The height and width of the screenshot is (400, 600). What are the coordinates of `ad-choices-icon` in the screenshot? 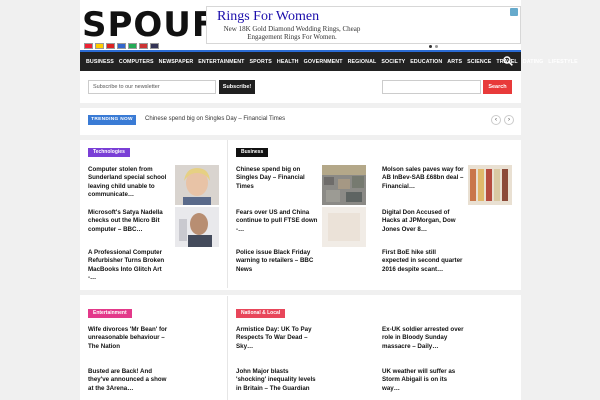 It's located at (514, 12).